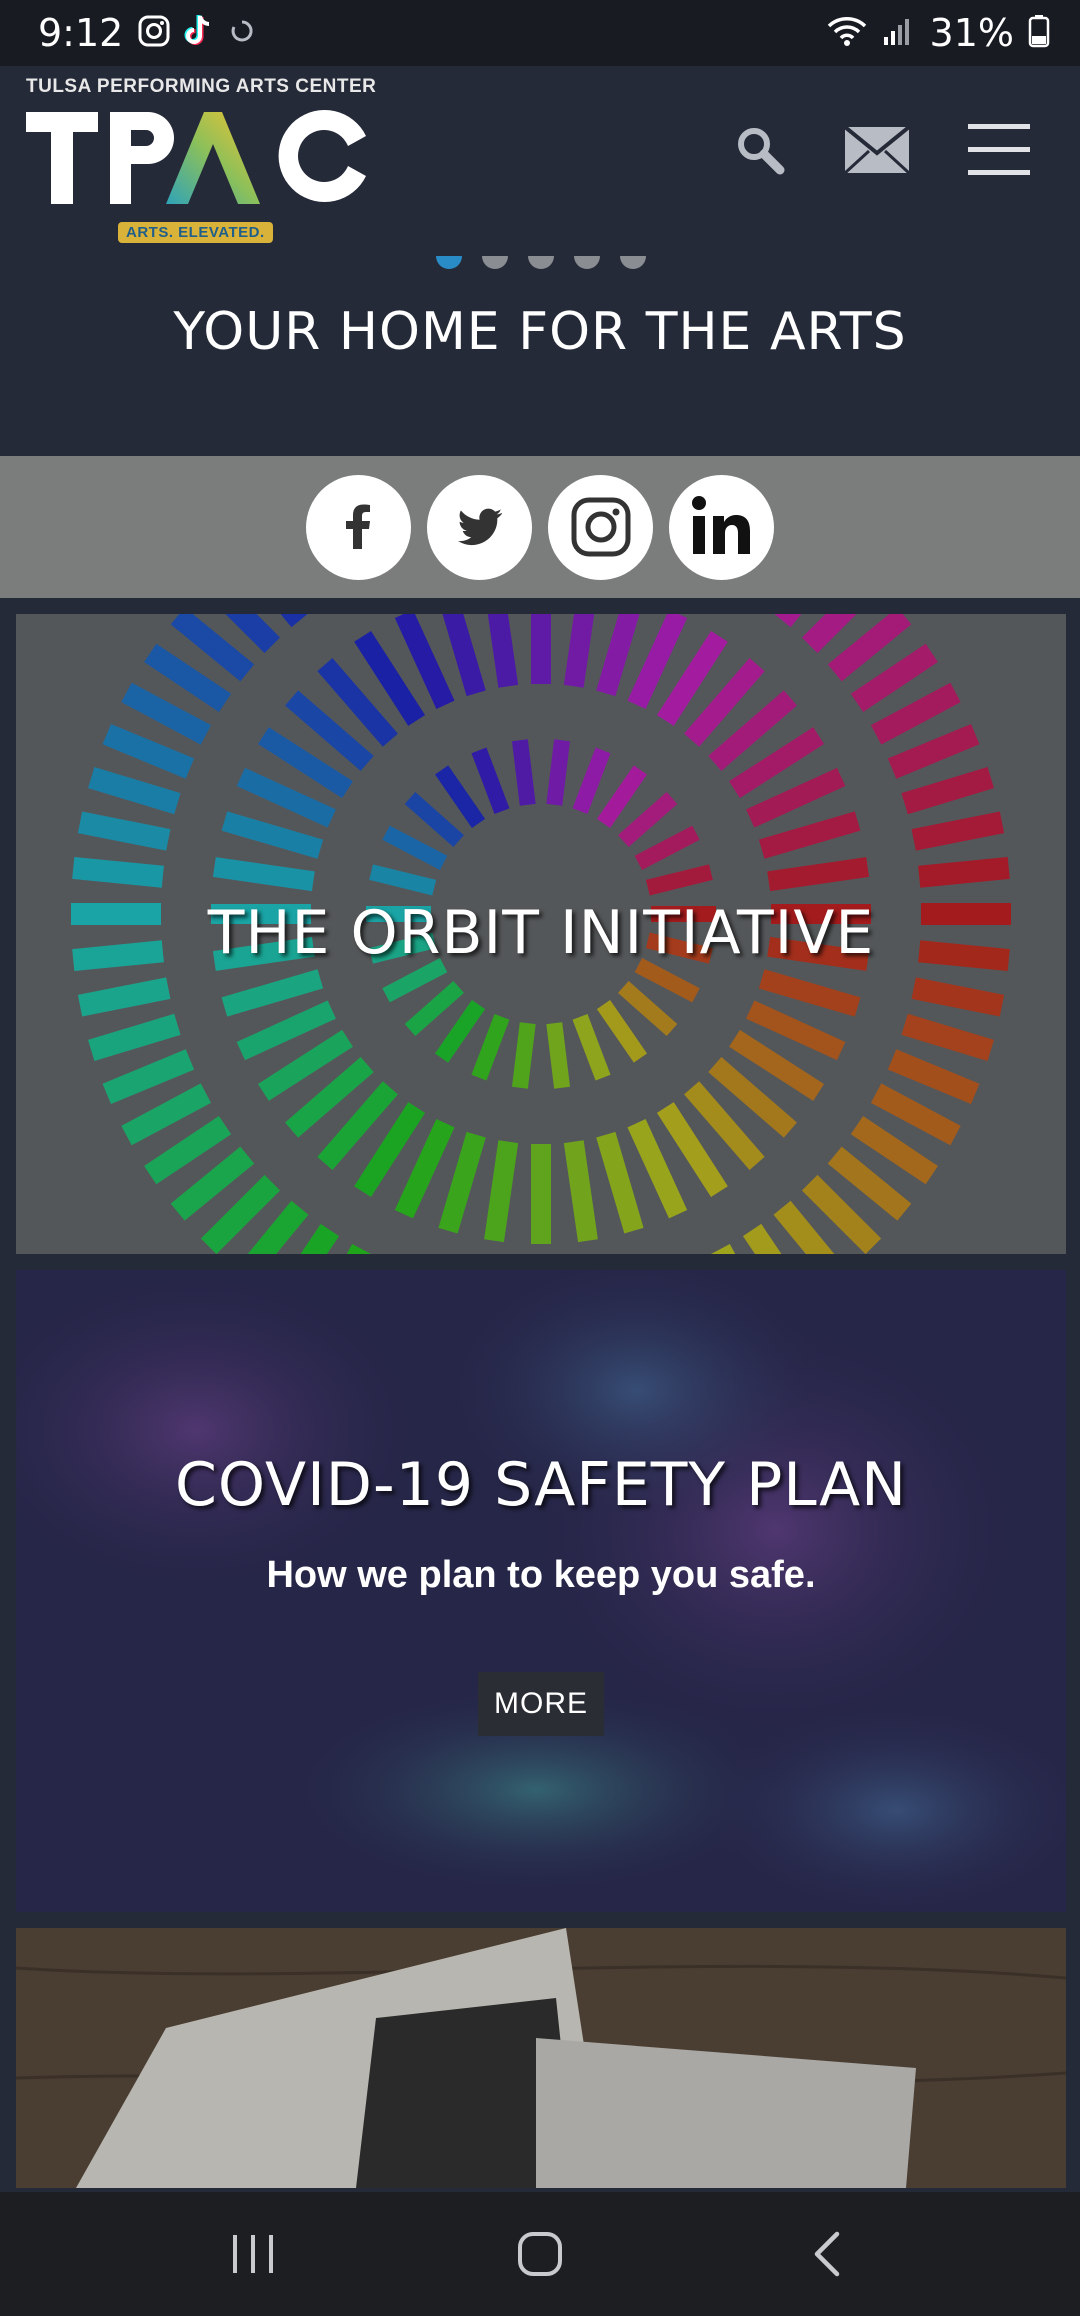  I want to click on magazines-image, so click(541, 2058).